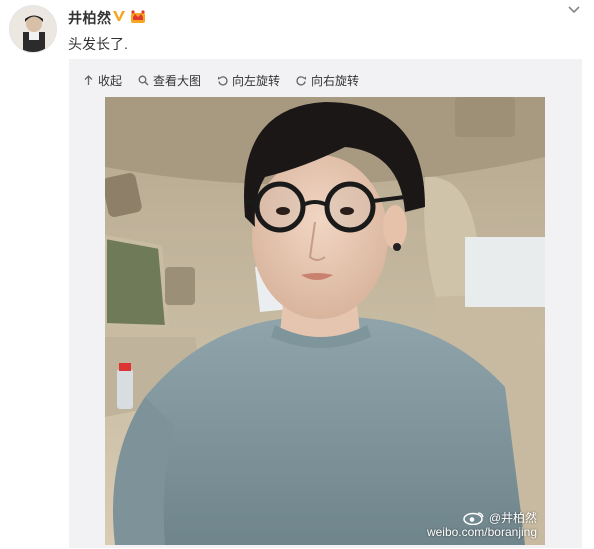 The image size is (594, 549). What do you see at coordinates (473, 518) in the screenshot?
I see `weibo-logo-icon` at bounding box center [473, 518].